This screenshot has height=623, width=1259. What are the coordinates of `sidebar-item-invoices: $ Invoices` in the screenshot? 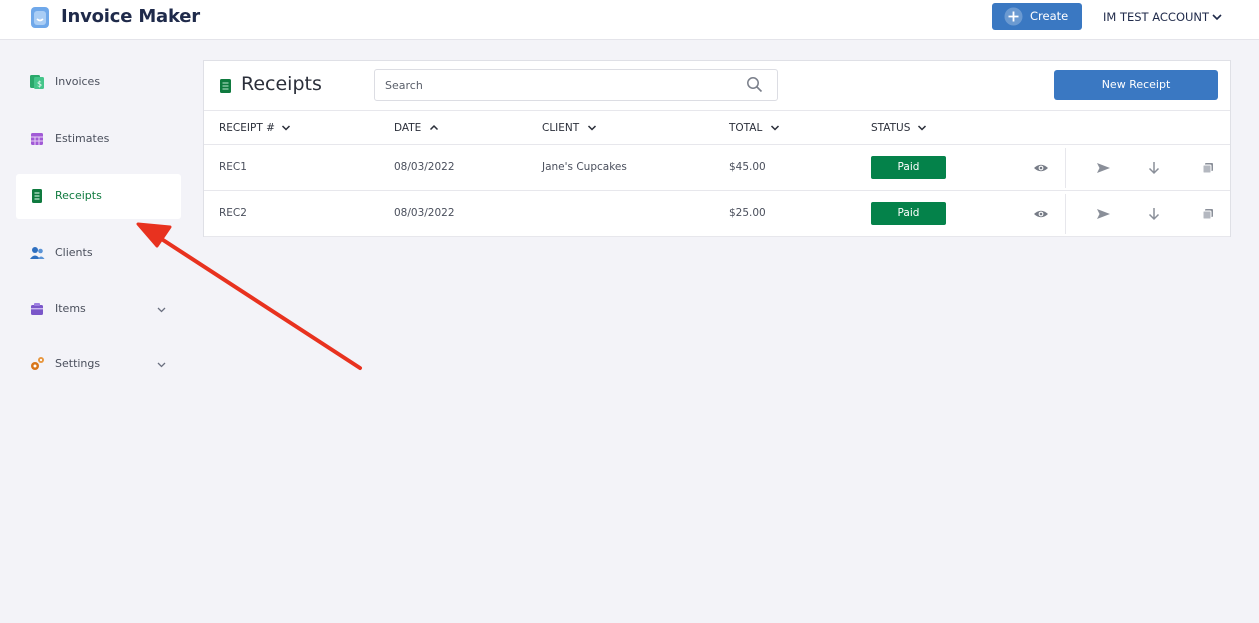 It's located at (98, 82).